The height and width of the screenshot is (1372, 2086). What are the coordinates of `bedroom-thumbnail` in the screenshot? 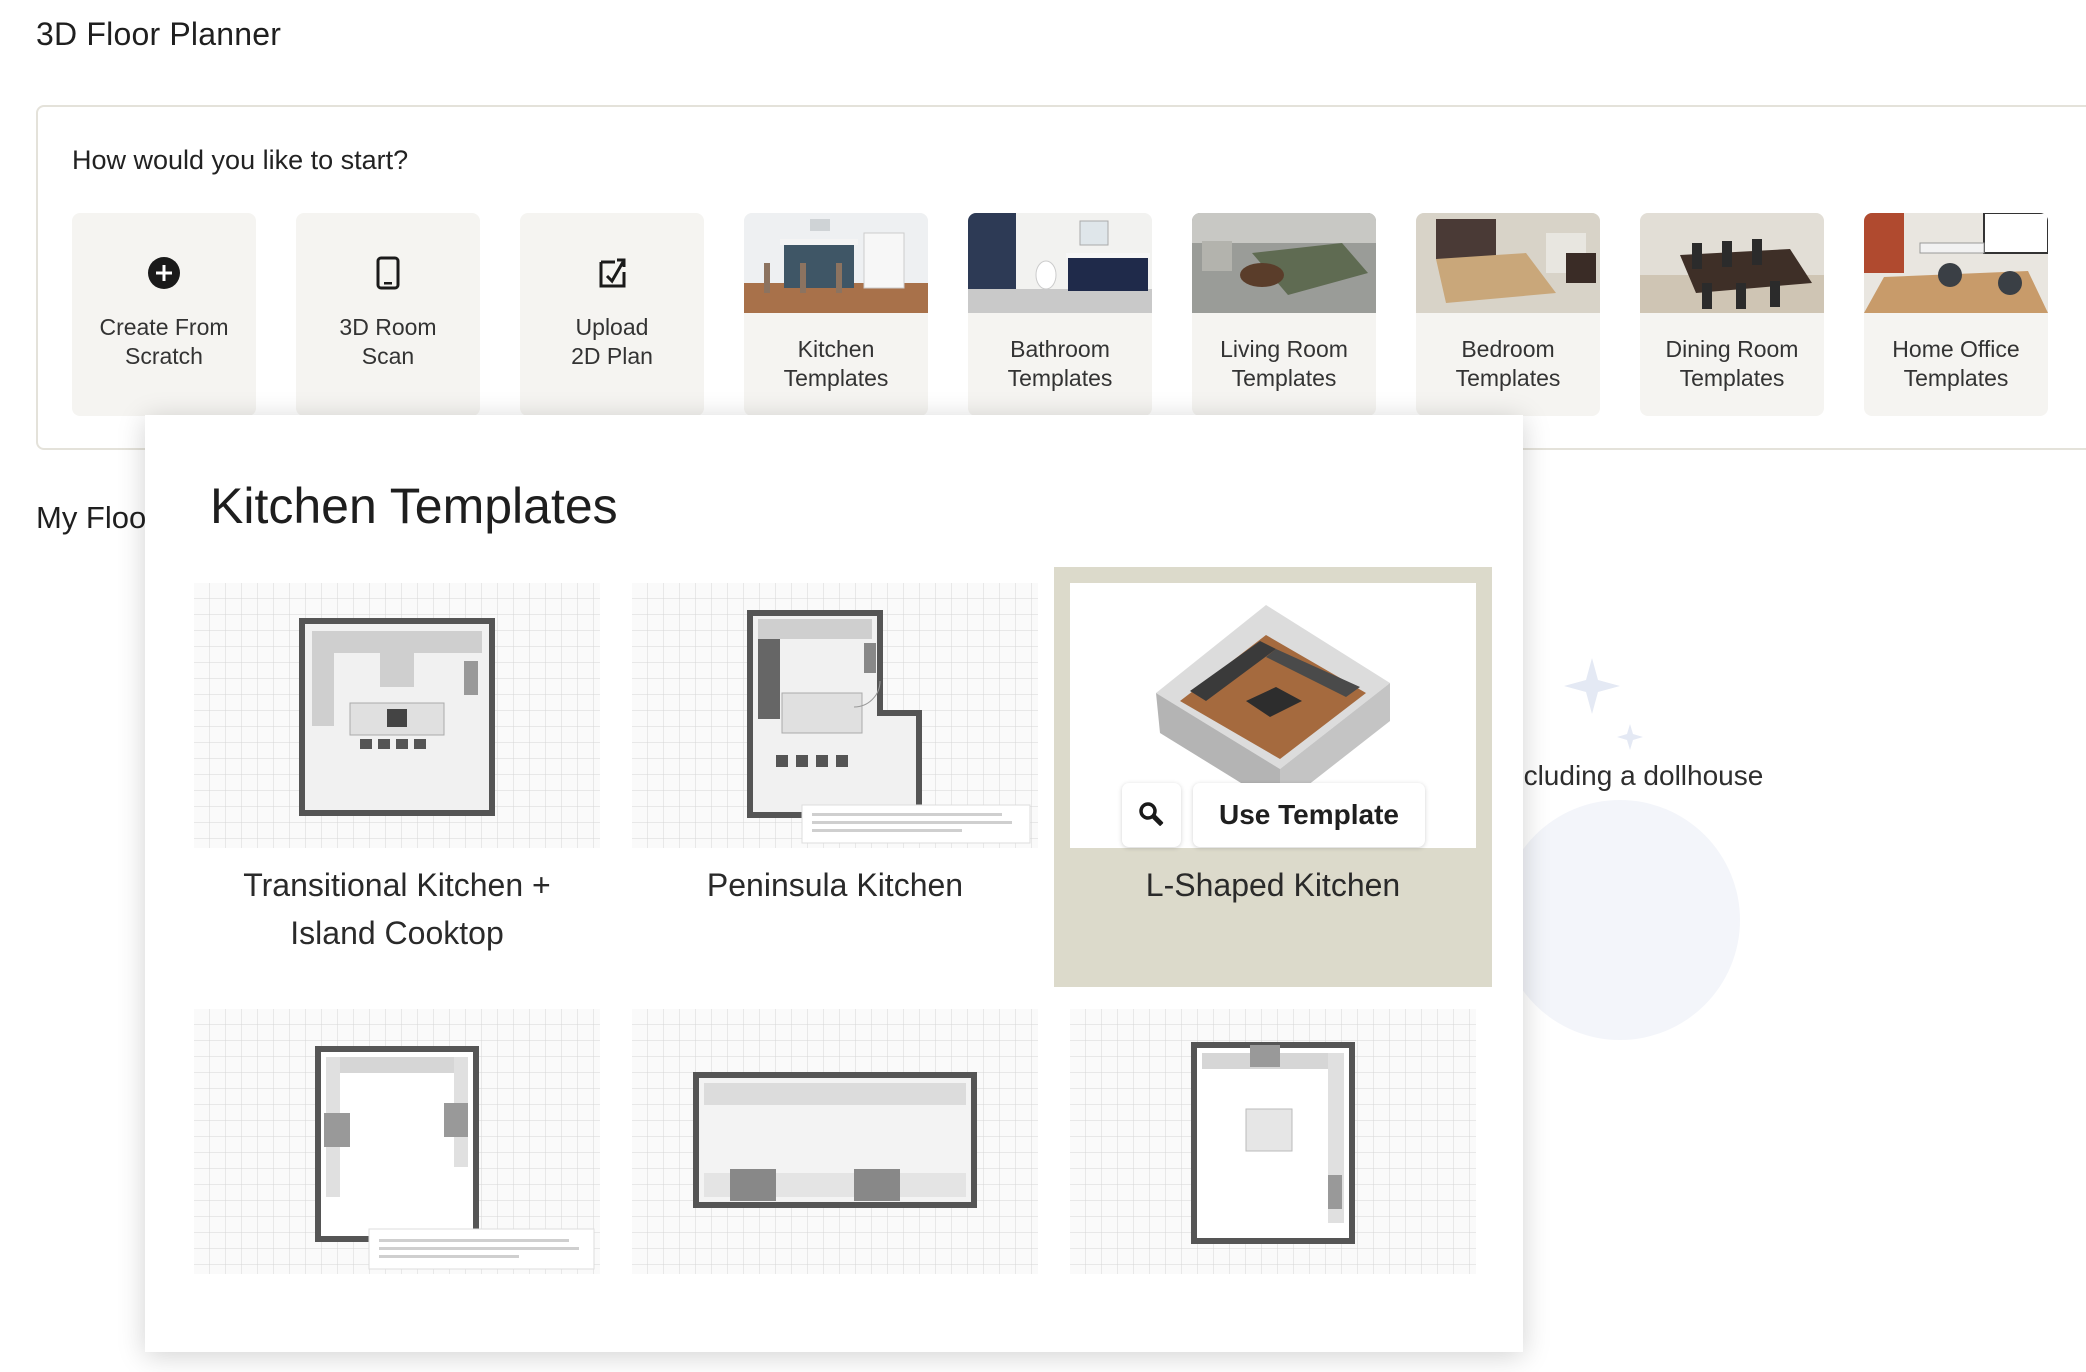 It's located at (1508, 263).